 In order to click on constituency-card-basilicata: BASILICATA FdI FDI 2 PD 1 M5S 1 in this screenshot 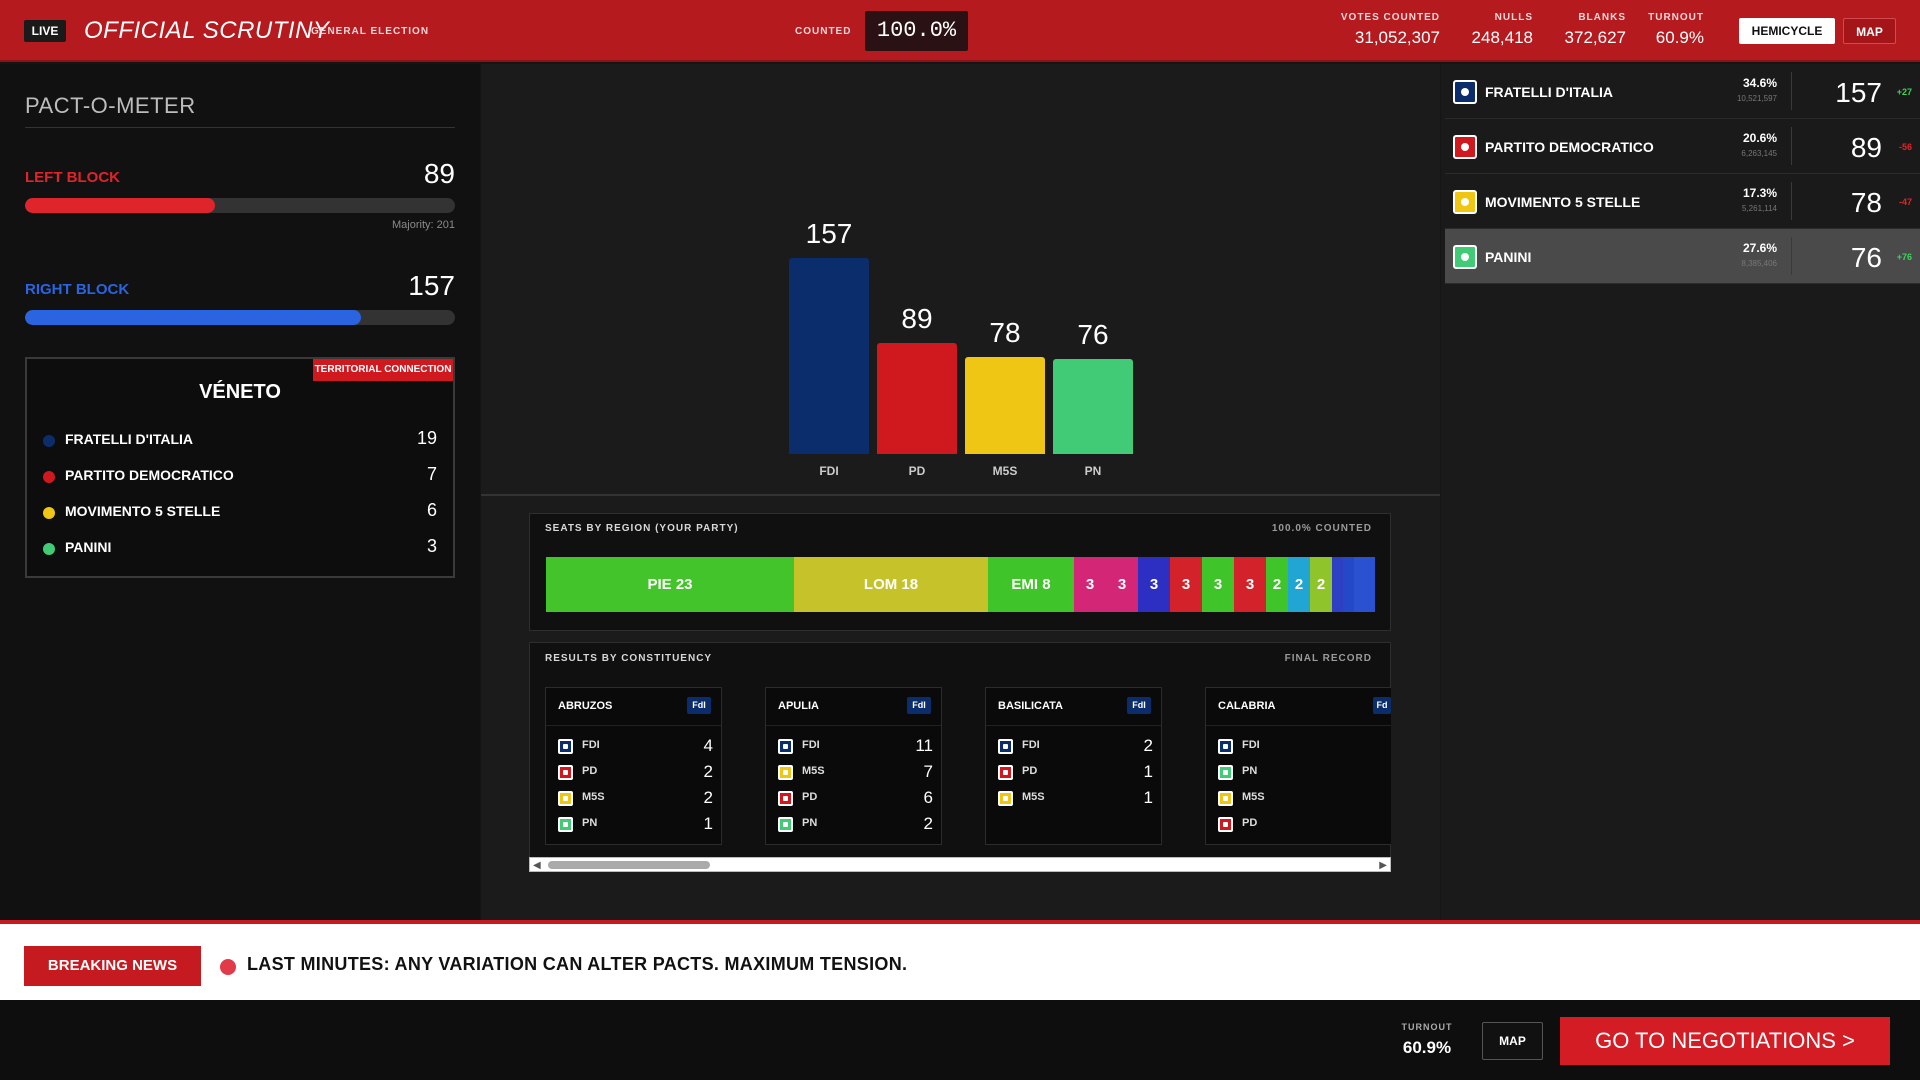, I will do `click(1073, 766)`.